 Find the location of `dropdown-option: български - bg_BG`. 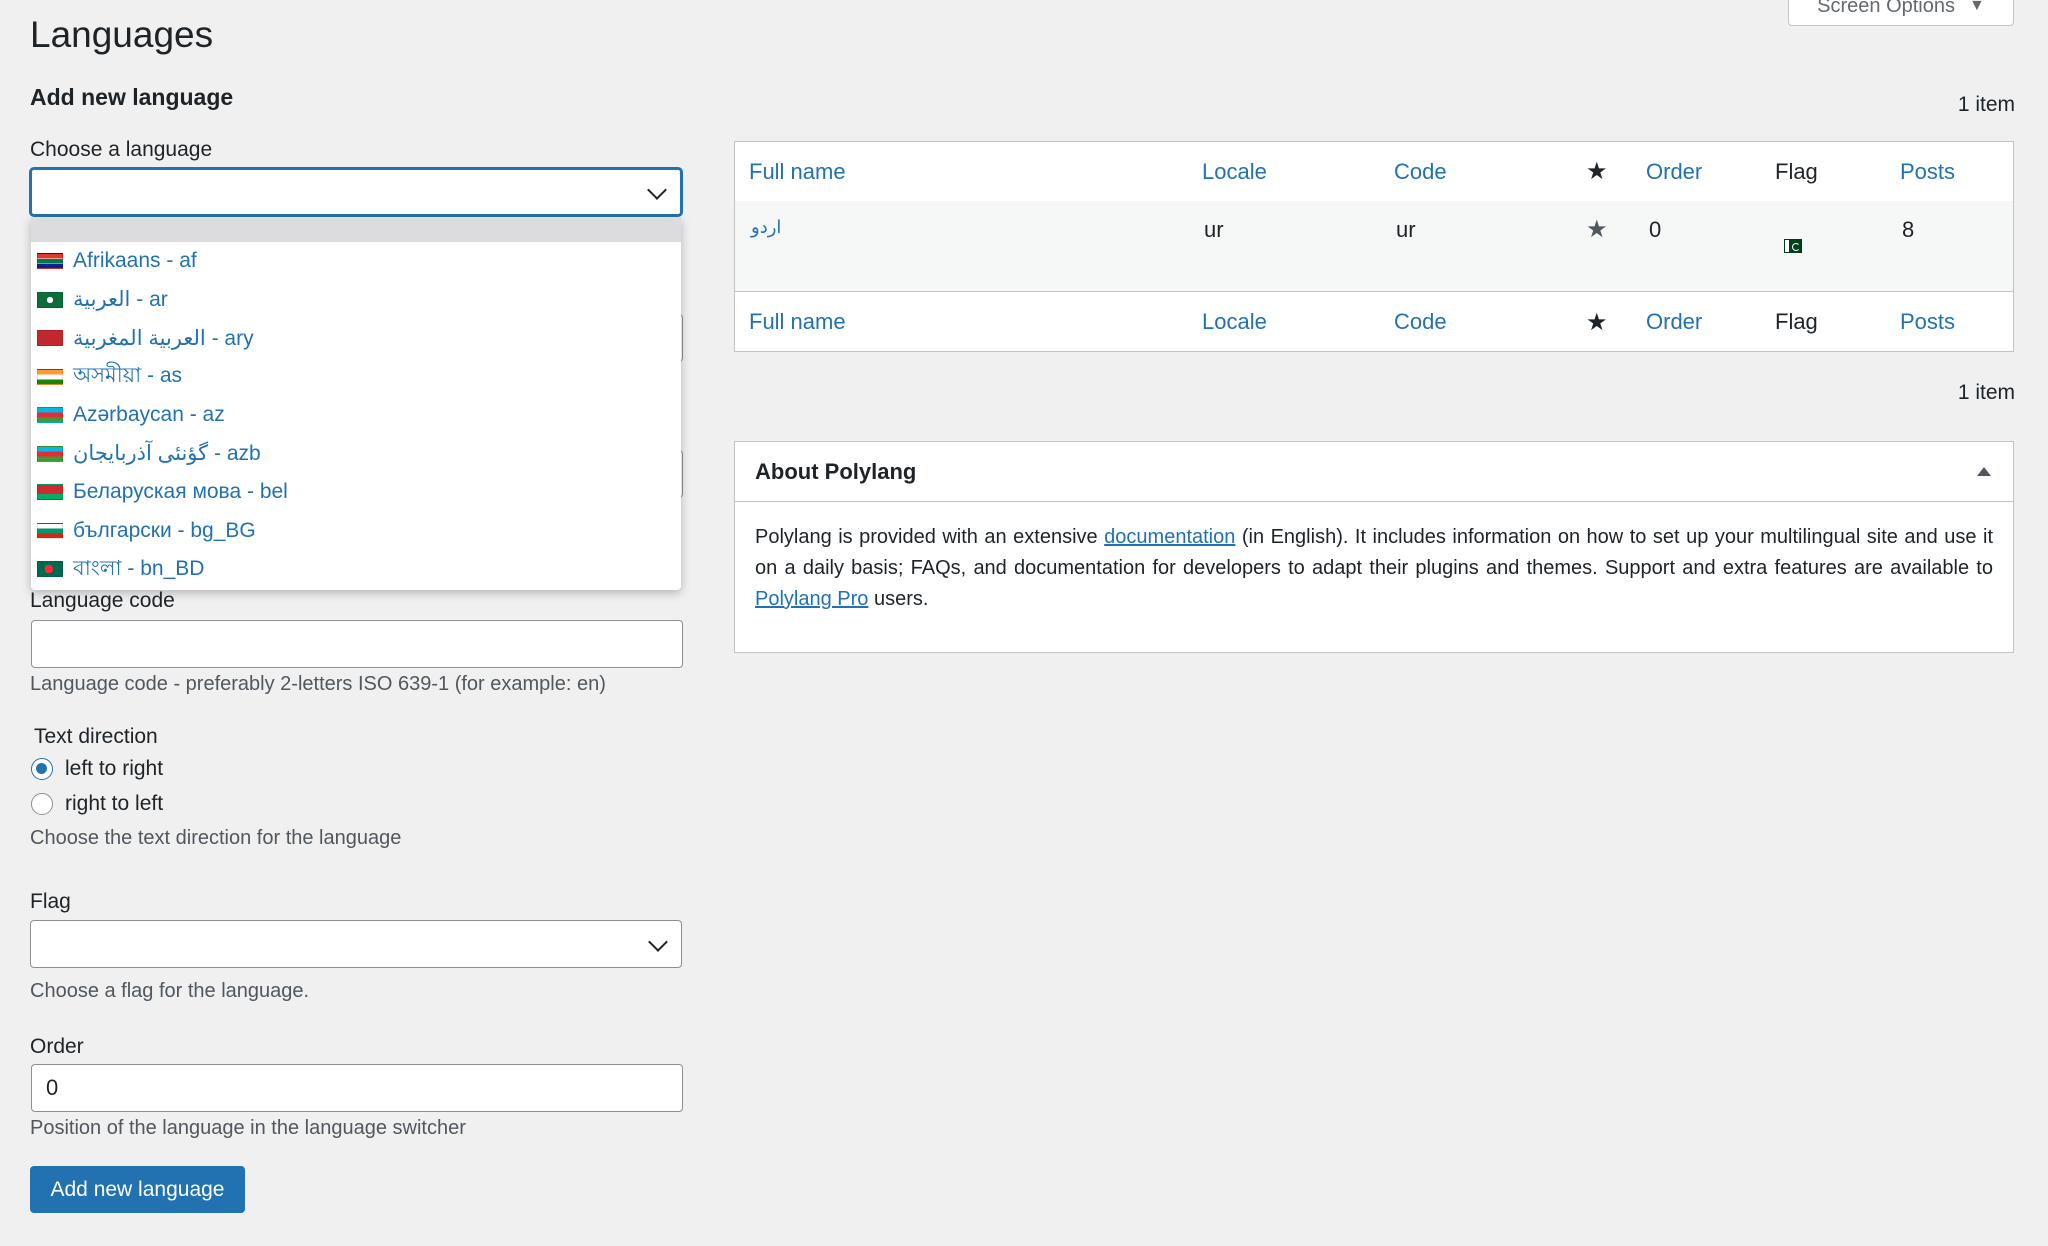

dropdown-option: български - bg_BG is located at coordinates (356, 531).